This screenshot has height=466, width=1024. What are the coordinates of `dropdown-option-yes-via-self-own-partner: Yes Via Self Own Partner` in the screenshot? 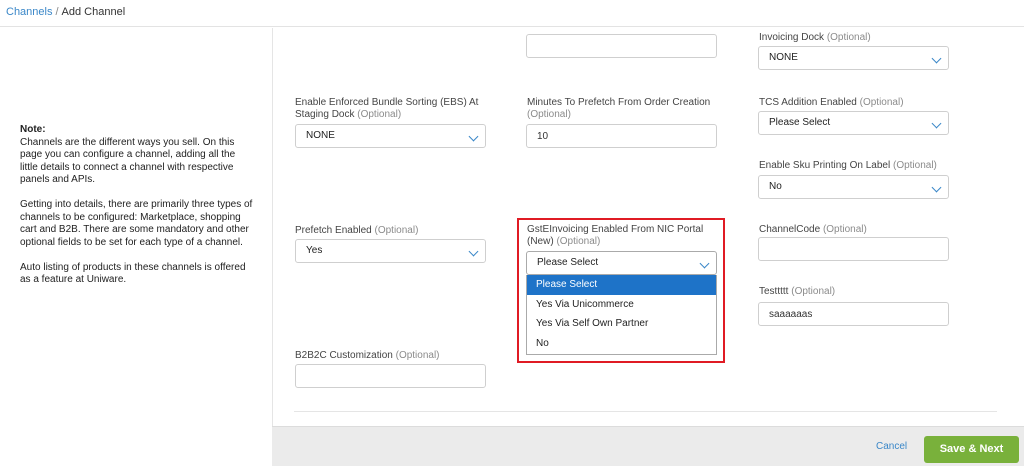 It's located at (621, 324).